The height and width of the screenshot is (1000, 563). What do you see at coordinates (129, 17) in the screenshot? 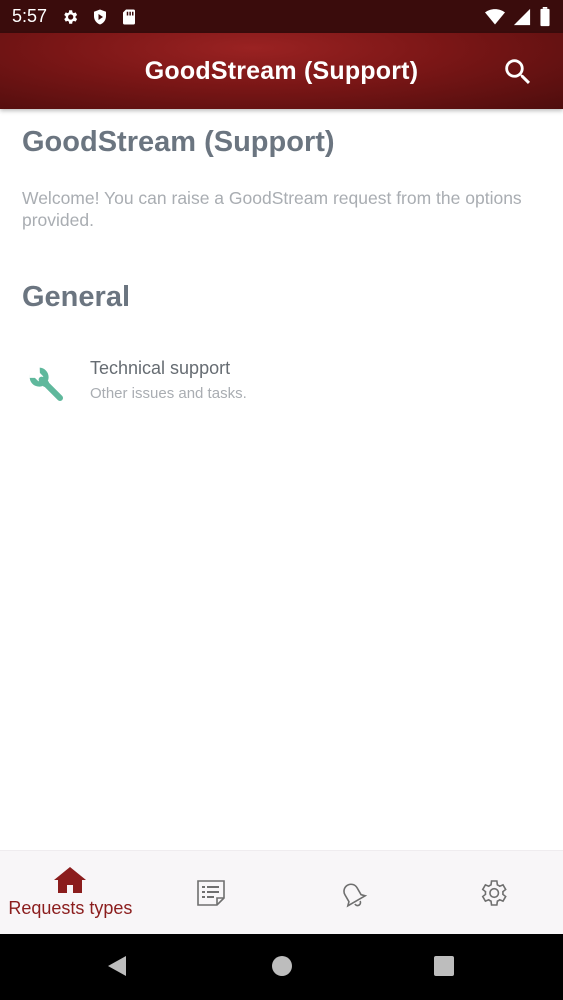
I see `sd-card-icon` at bounding box center [129, 17].